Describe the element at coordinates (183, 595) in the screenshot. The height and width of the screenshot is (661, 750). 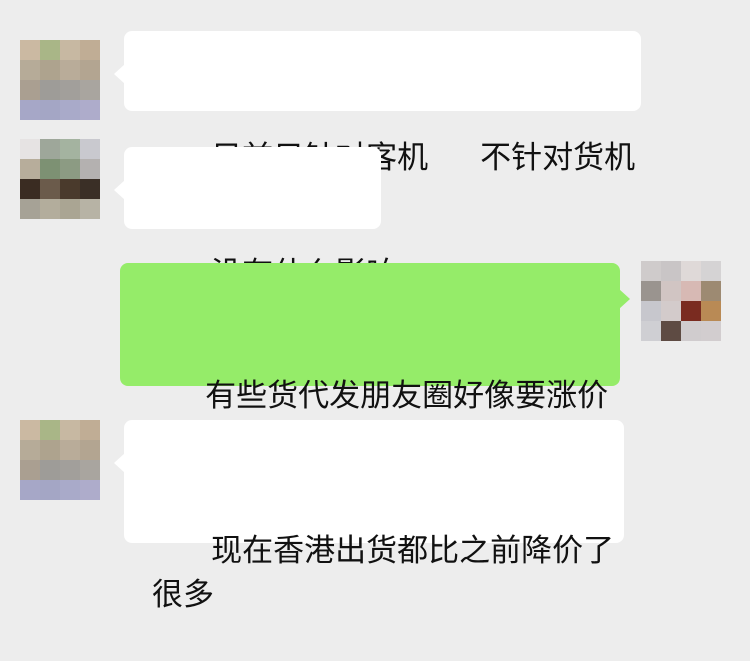
I see `message-text: 很多` at that location.